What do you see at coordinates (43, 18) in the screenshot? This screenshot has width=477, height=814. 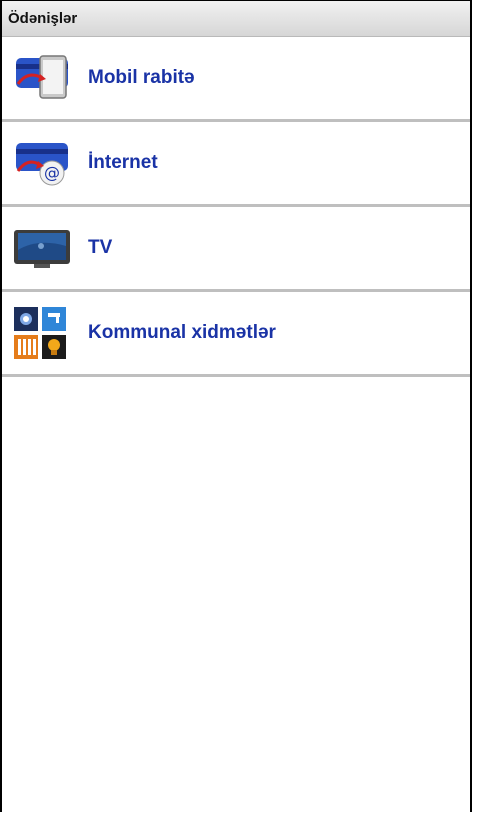 I see `screen-title: Ödənişlər` at bounding box center [43, 18].